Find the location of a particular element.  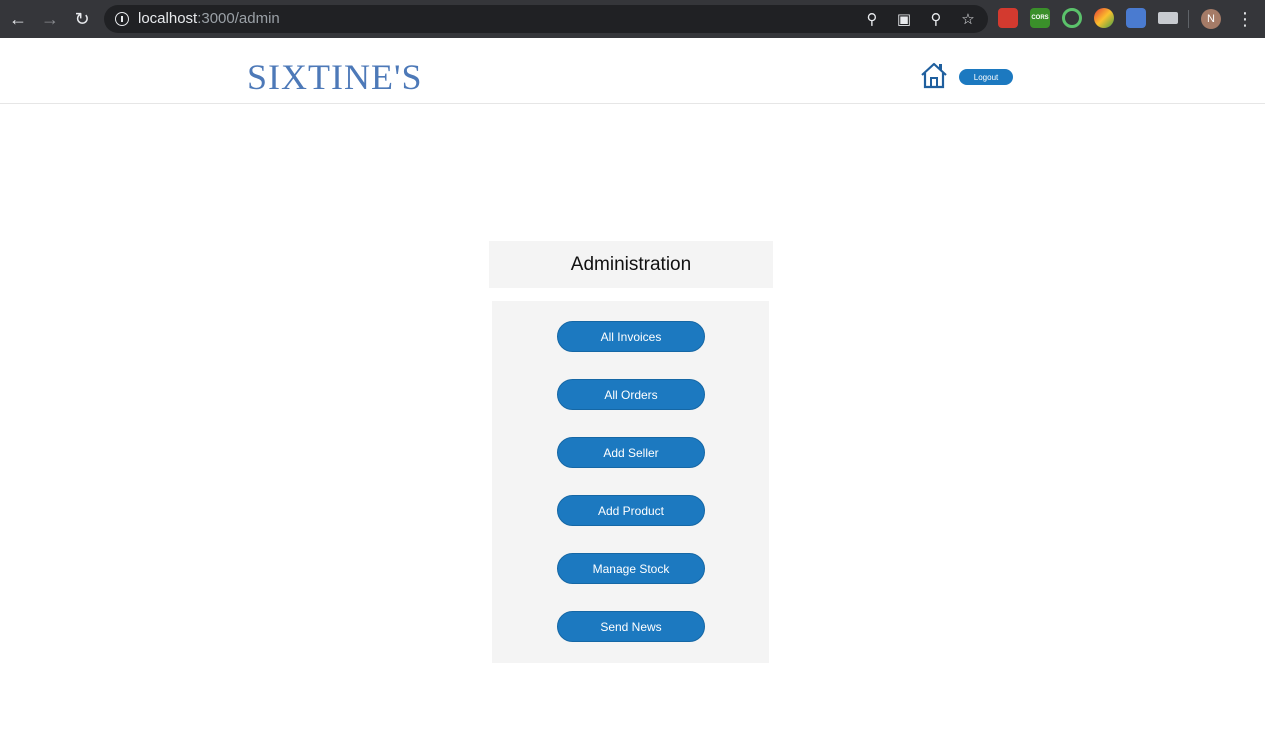

address-bar: localhost:3000/admin ⚲ ▣ ⚲ ☆ is located at coordinates (546, 19).